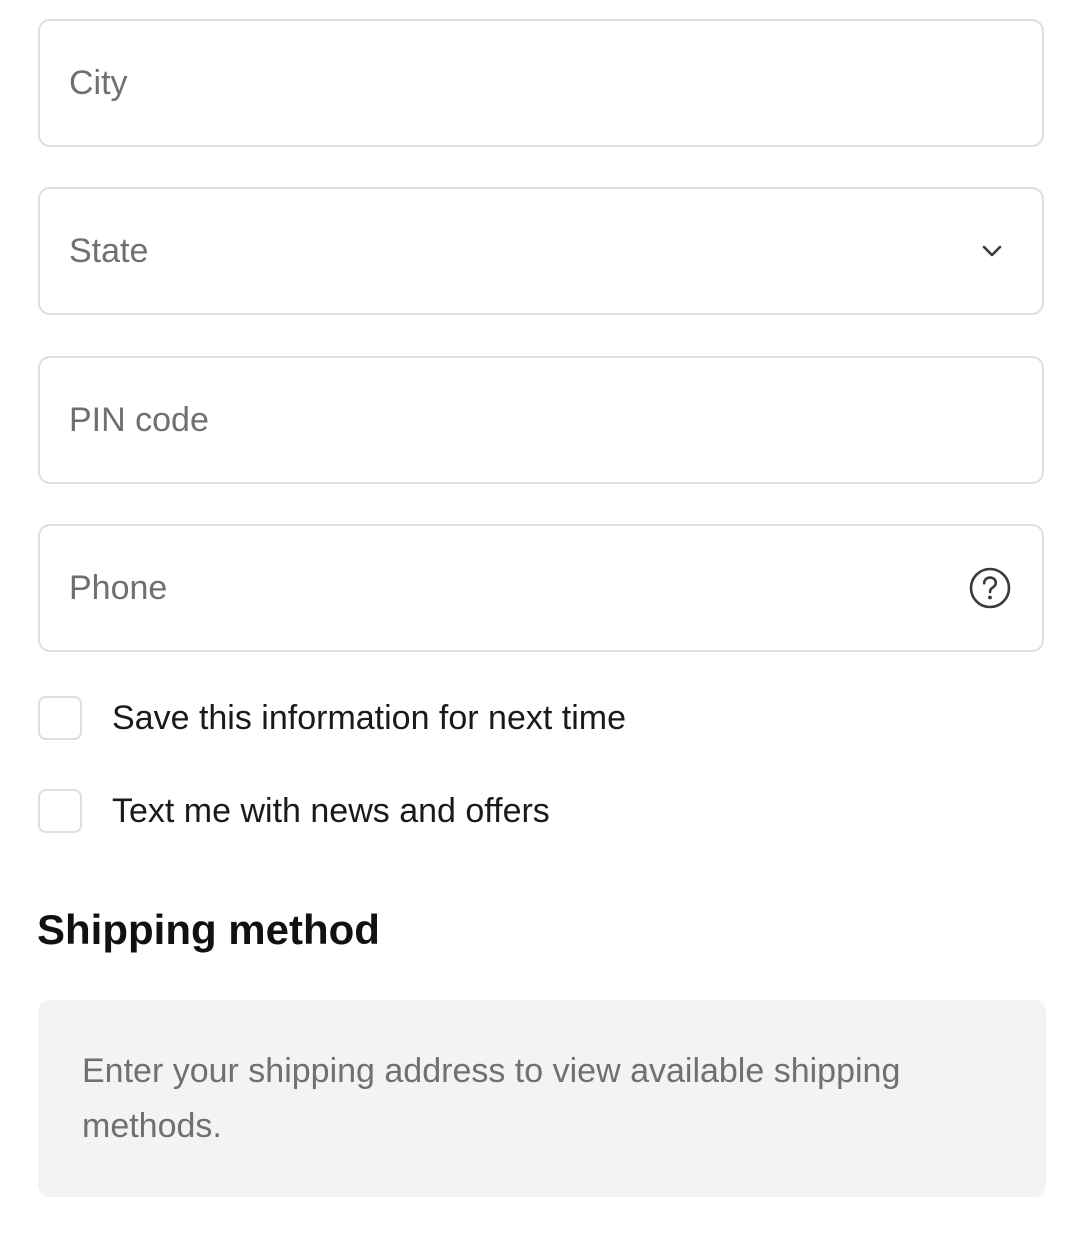 This screenshot has width=1080, height=1246. Describe the element at coordinates (208, 929) in the screenshot. I see `shipping-method-heading: Shipping method` at that location.